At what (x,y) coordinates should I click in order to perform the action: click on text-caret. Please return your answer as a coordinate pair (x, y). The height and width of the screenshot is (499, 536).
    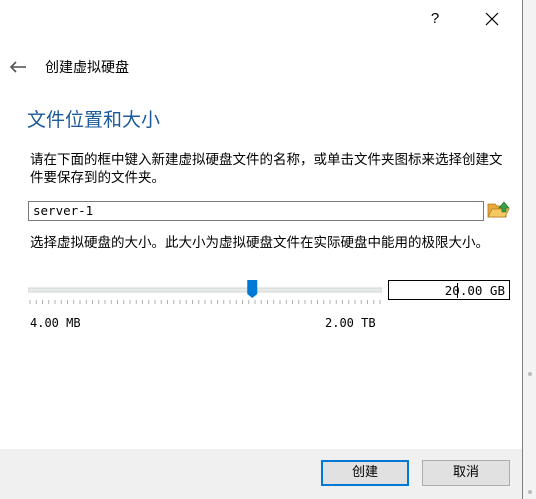
    Looking at the image, I should click on (457, 290).